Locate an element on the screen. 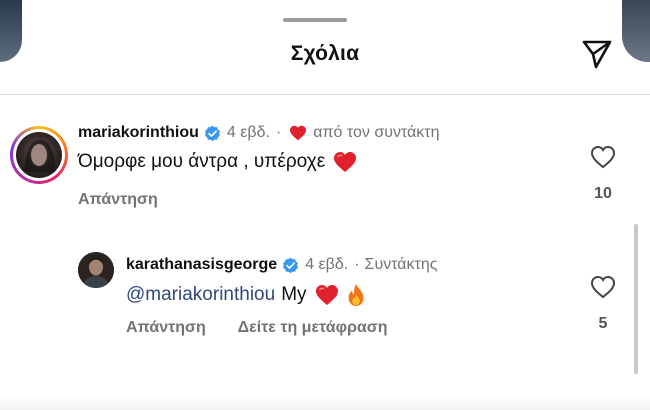  avatar-photo is located at coordinates (39, 155).